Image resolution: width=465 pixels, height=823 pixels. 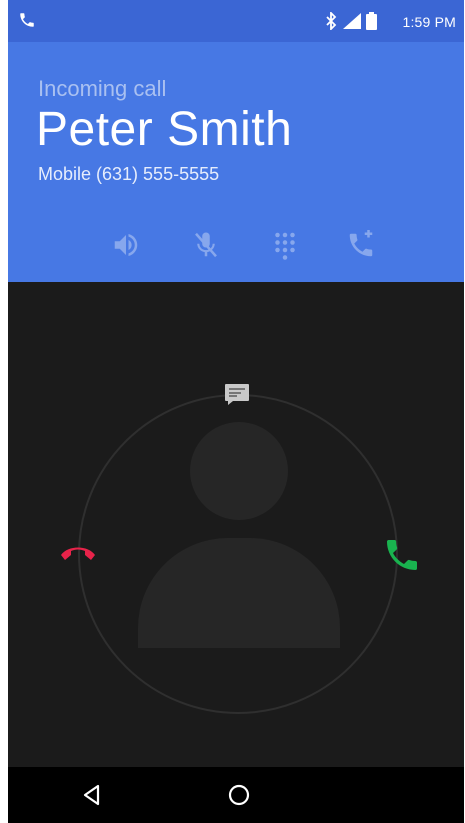 What do you see at coordinates (285, 245) in the screenshot?
I see `dialpad-icon` at bounding box center [285, 245].